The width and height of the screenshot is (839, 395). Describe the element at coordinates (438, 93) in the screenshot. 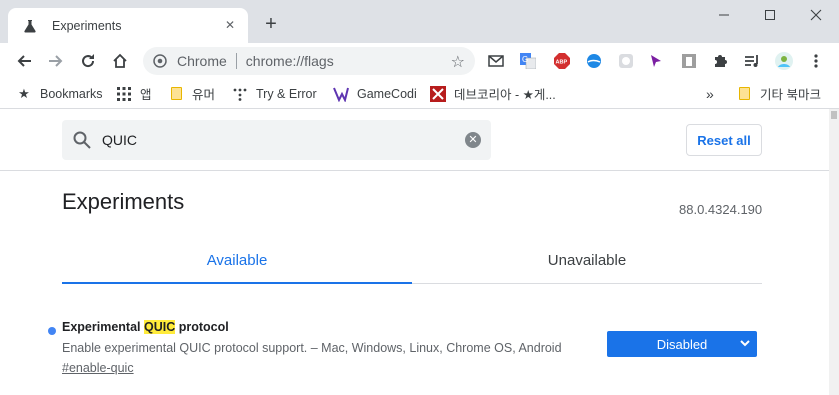

I see `devkorea-icon` at that location.